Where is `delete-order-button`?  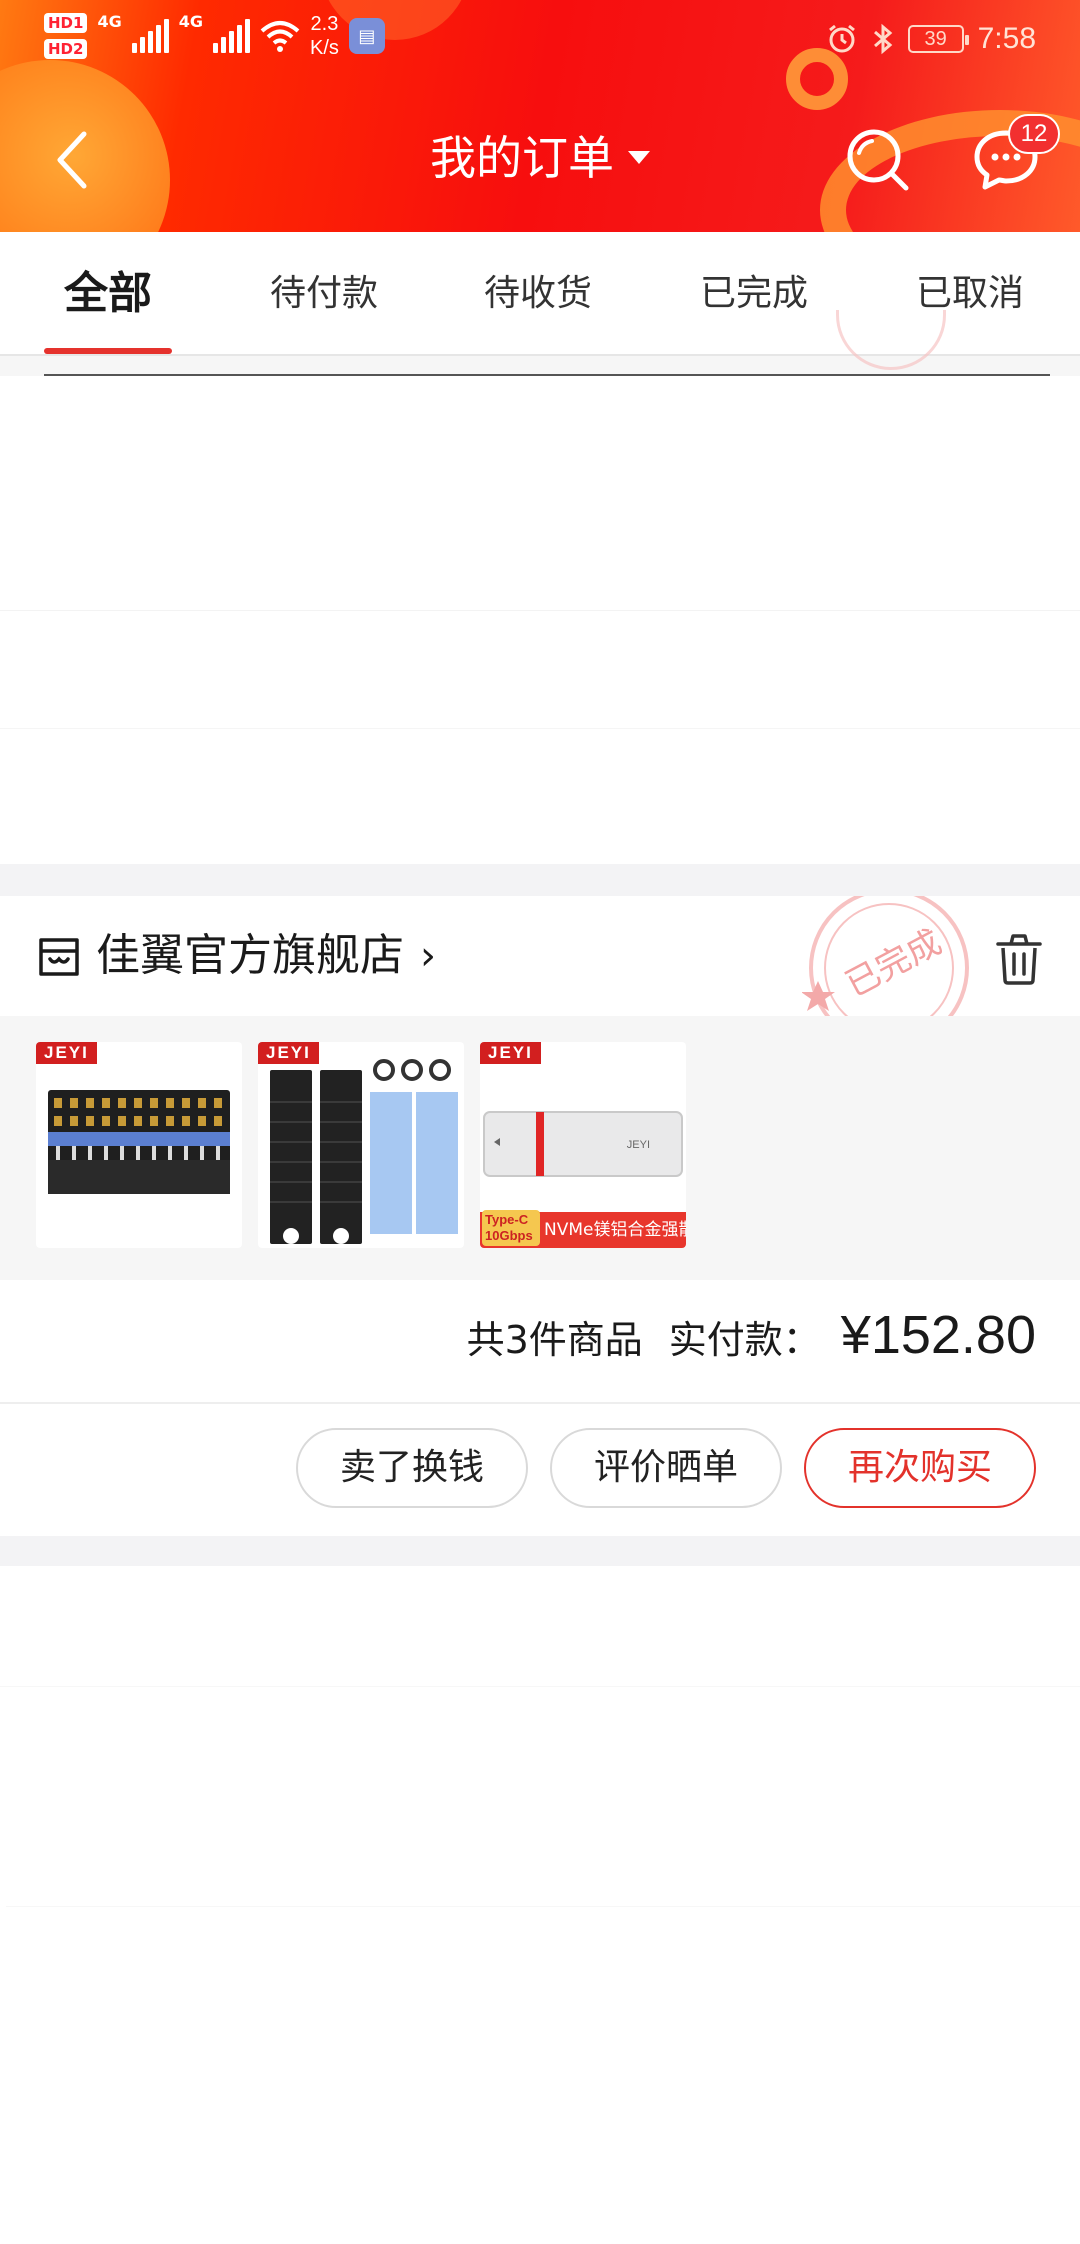
delete-order-button is located at coordinates (1019, 959).